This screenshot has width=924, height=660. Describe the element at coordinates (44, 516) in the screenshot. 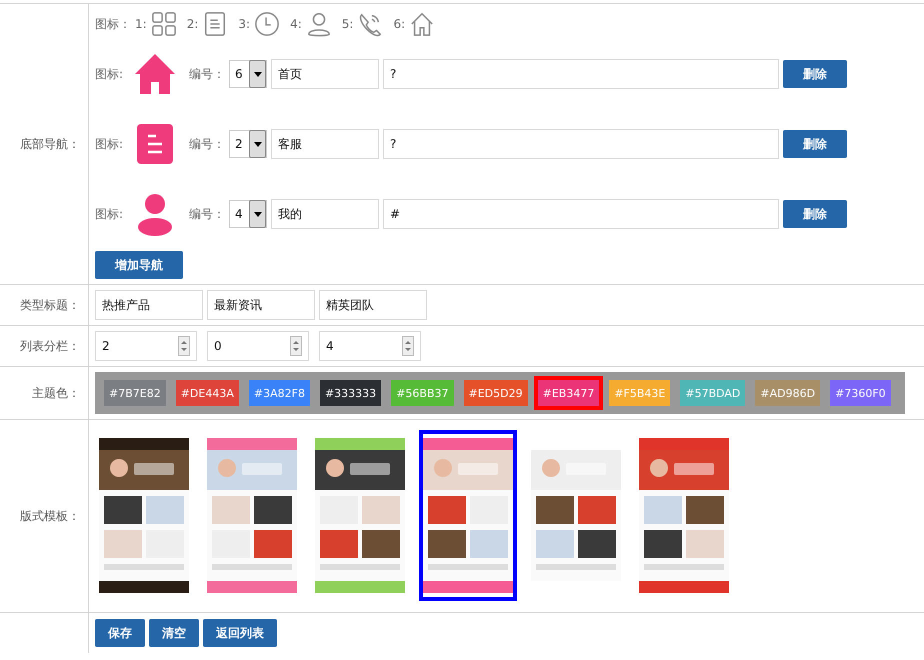

I see `field-label: 版式模板：` at that location.